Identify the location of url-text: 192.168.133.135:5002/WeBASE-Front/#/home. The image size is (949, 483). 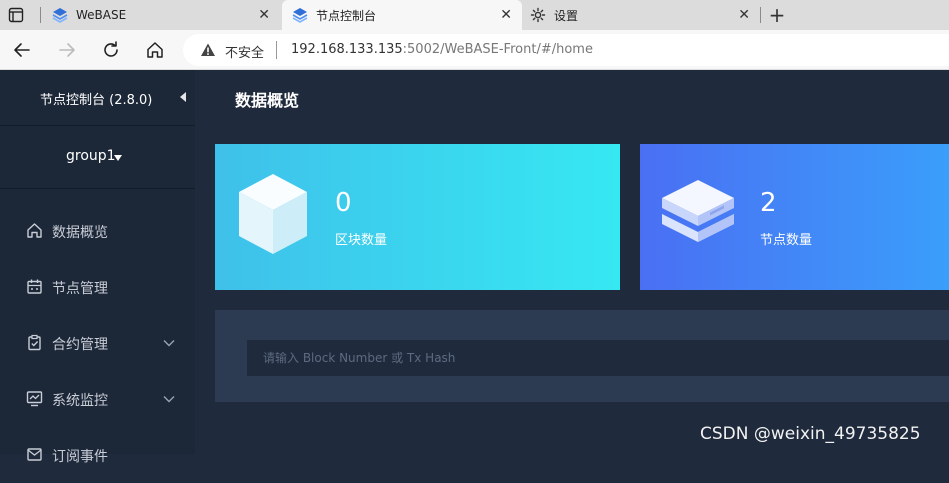
(442, 49).